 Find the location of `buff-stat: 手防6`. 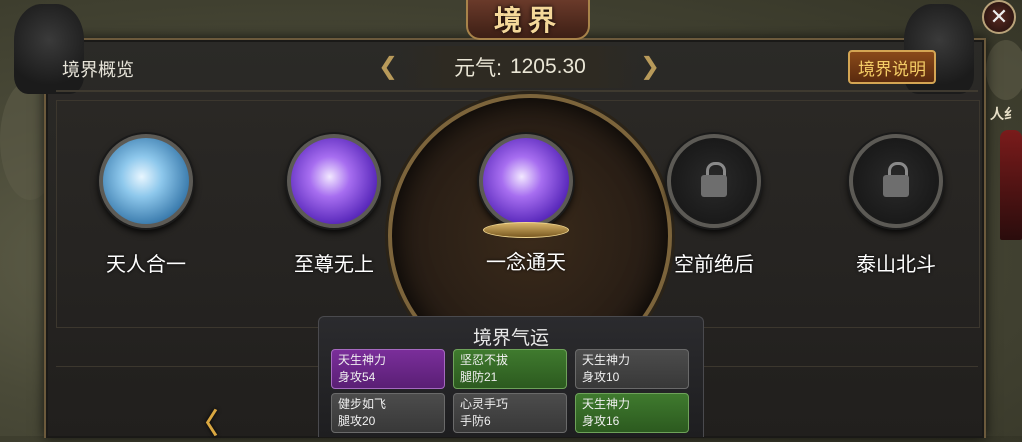

buff-stat: 手防6 is located at coordinates (475, 421).